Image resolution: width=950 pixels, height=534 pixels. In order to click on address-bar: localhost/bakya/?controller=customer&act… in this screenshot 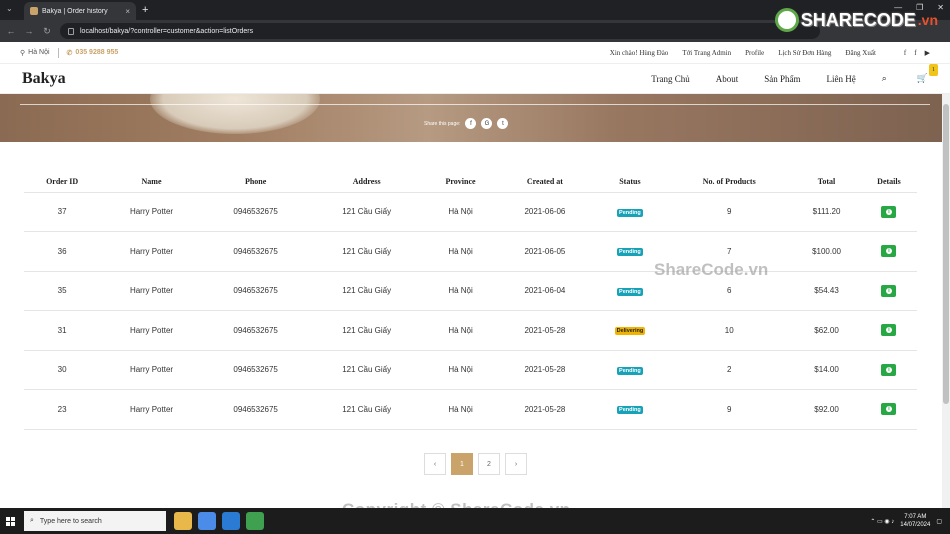, I will do `click(440, 31)`.